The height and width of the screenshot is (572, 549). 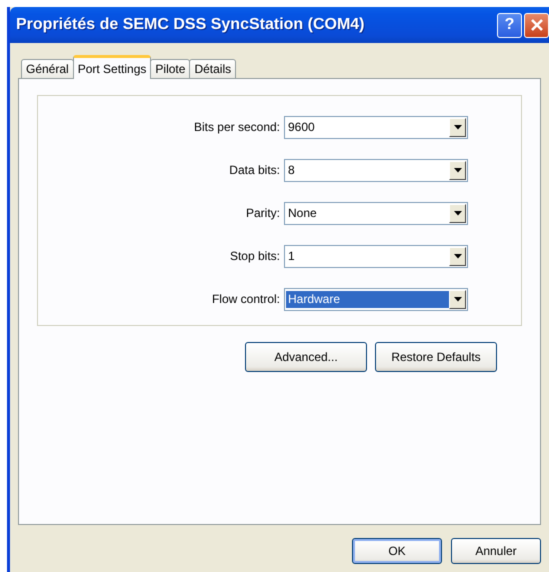 I want to click on field-label: Bits per second:, so click(x=236, y=127).